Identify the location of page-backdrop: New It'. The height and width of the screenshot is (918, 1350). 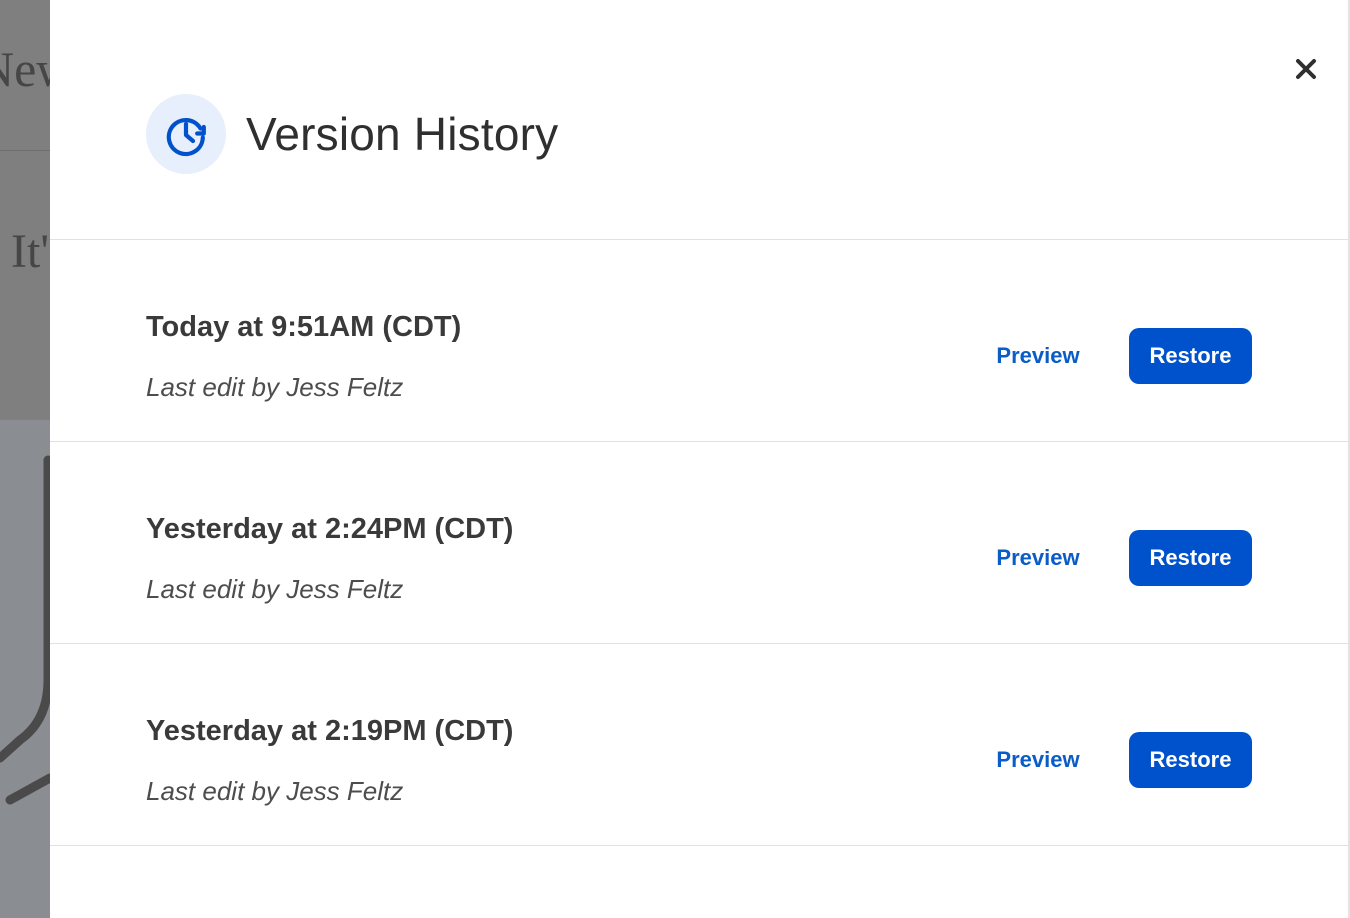
(25, 459).